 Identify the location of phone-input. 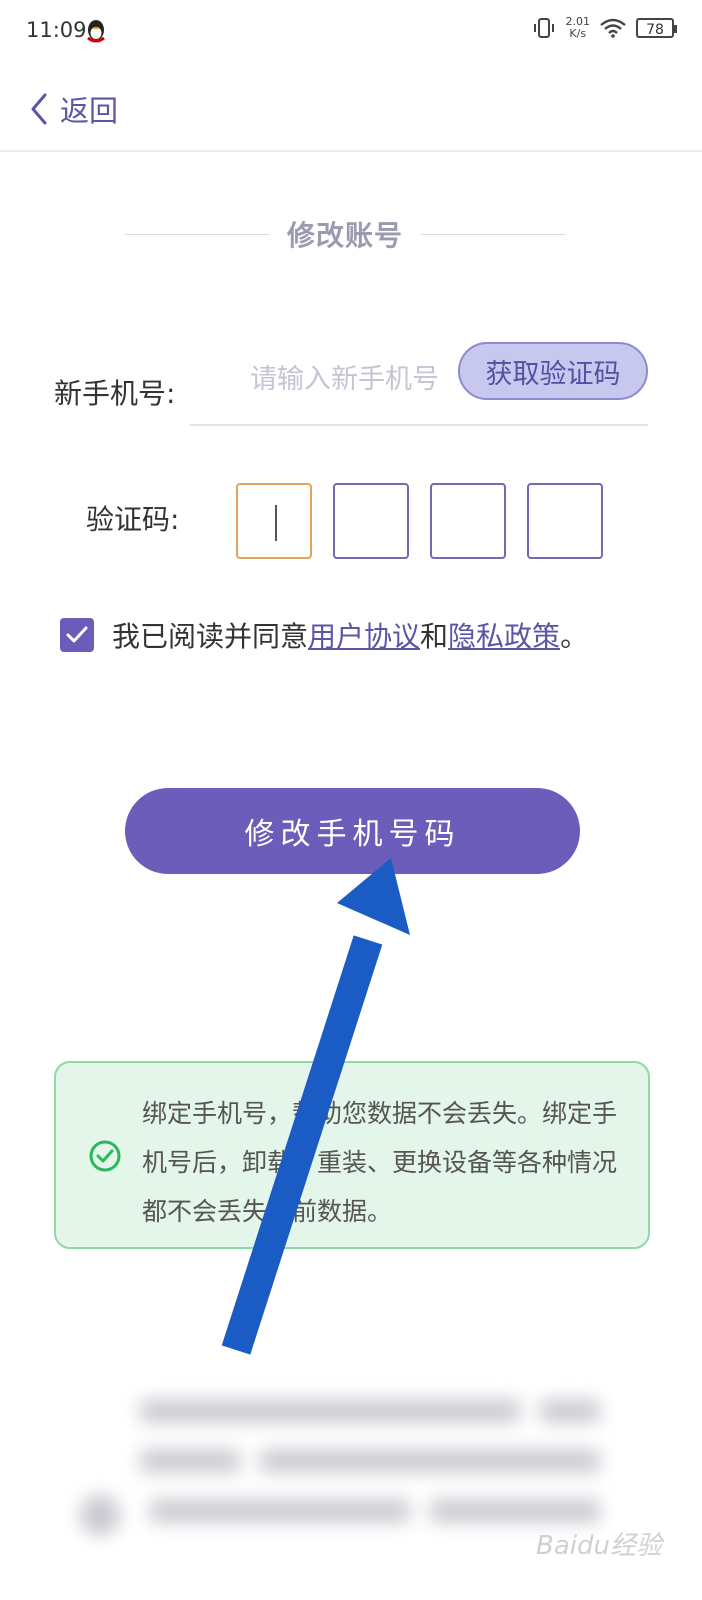
(345, 379).